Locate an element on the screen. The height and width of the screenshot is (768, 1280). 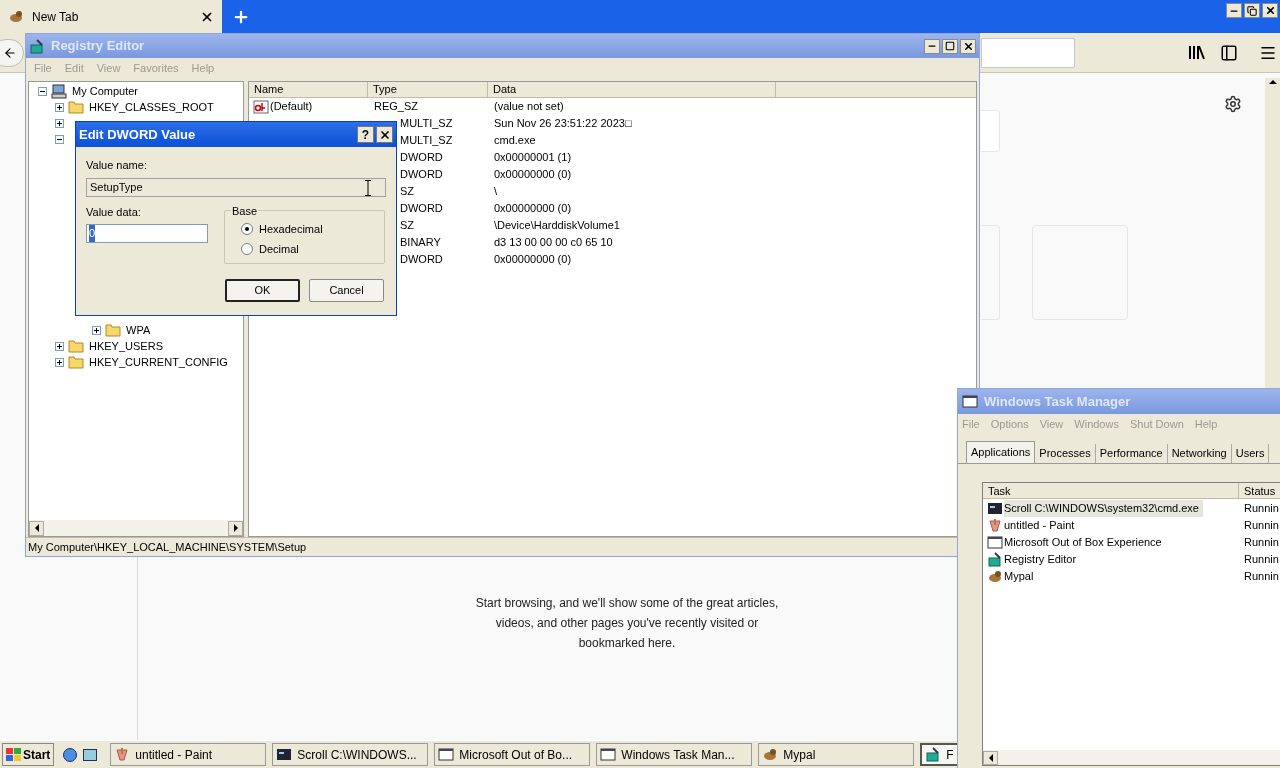
value-data-field: 0 is located at coordinates (147, 233).